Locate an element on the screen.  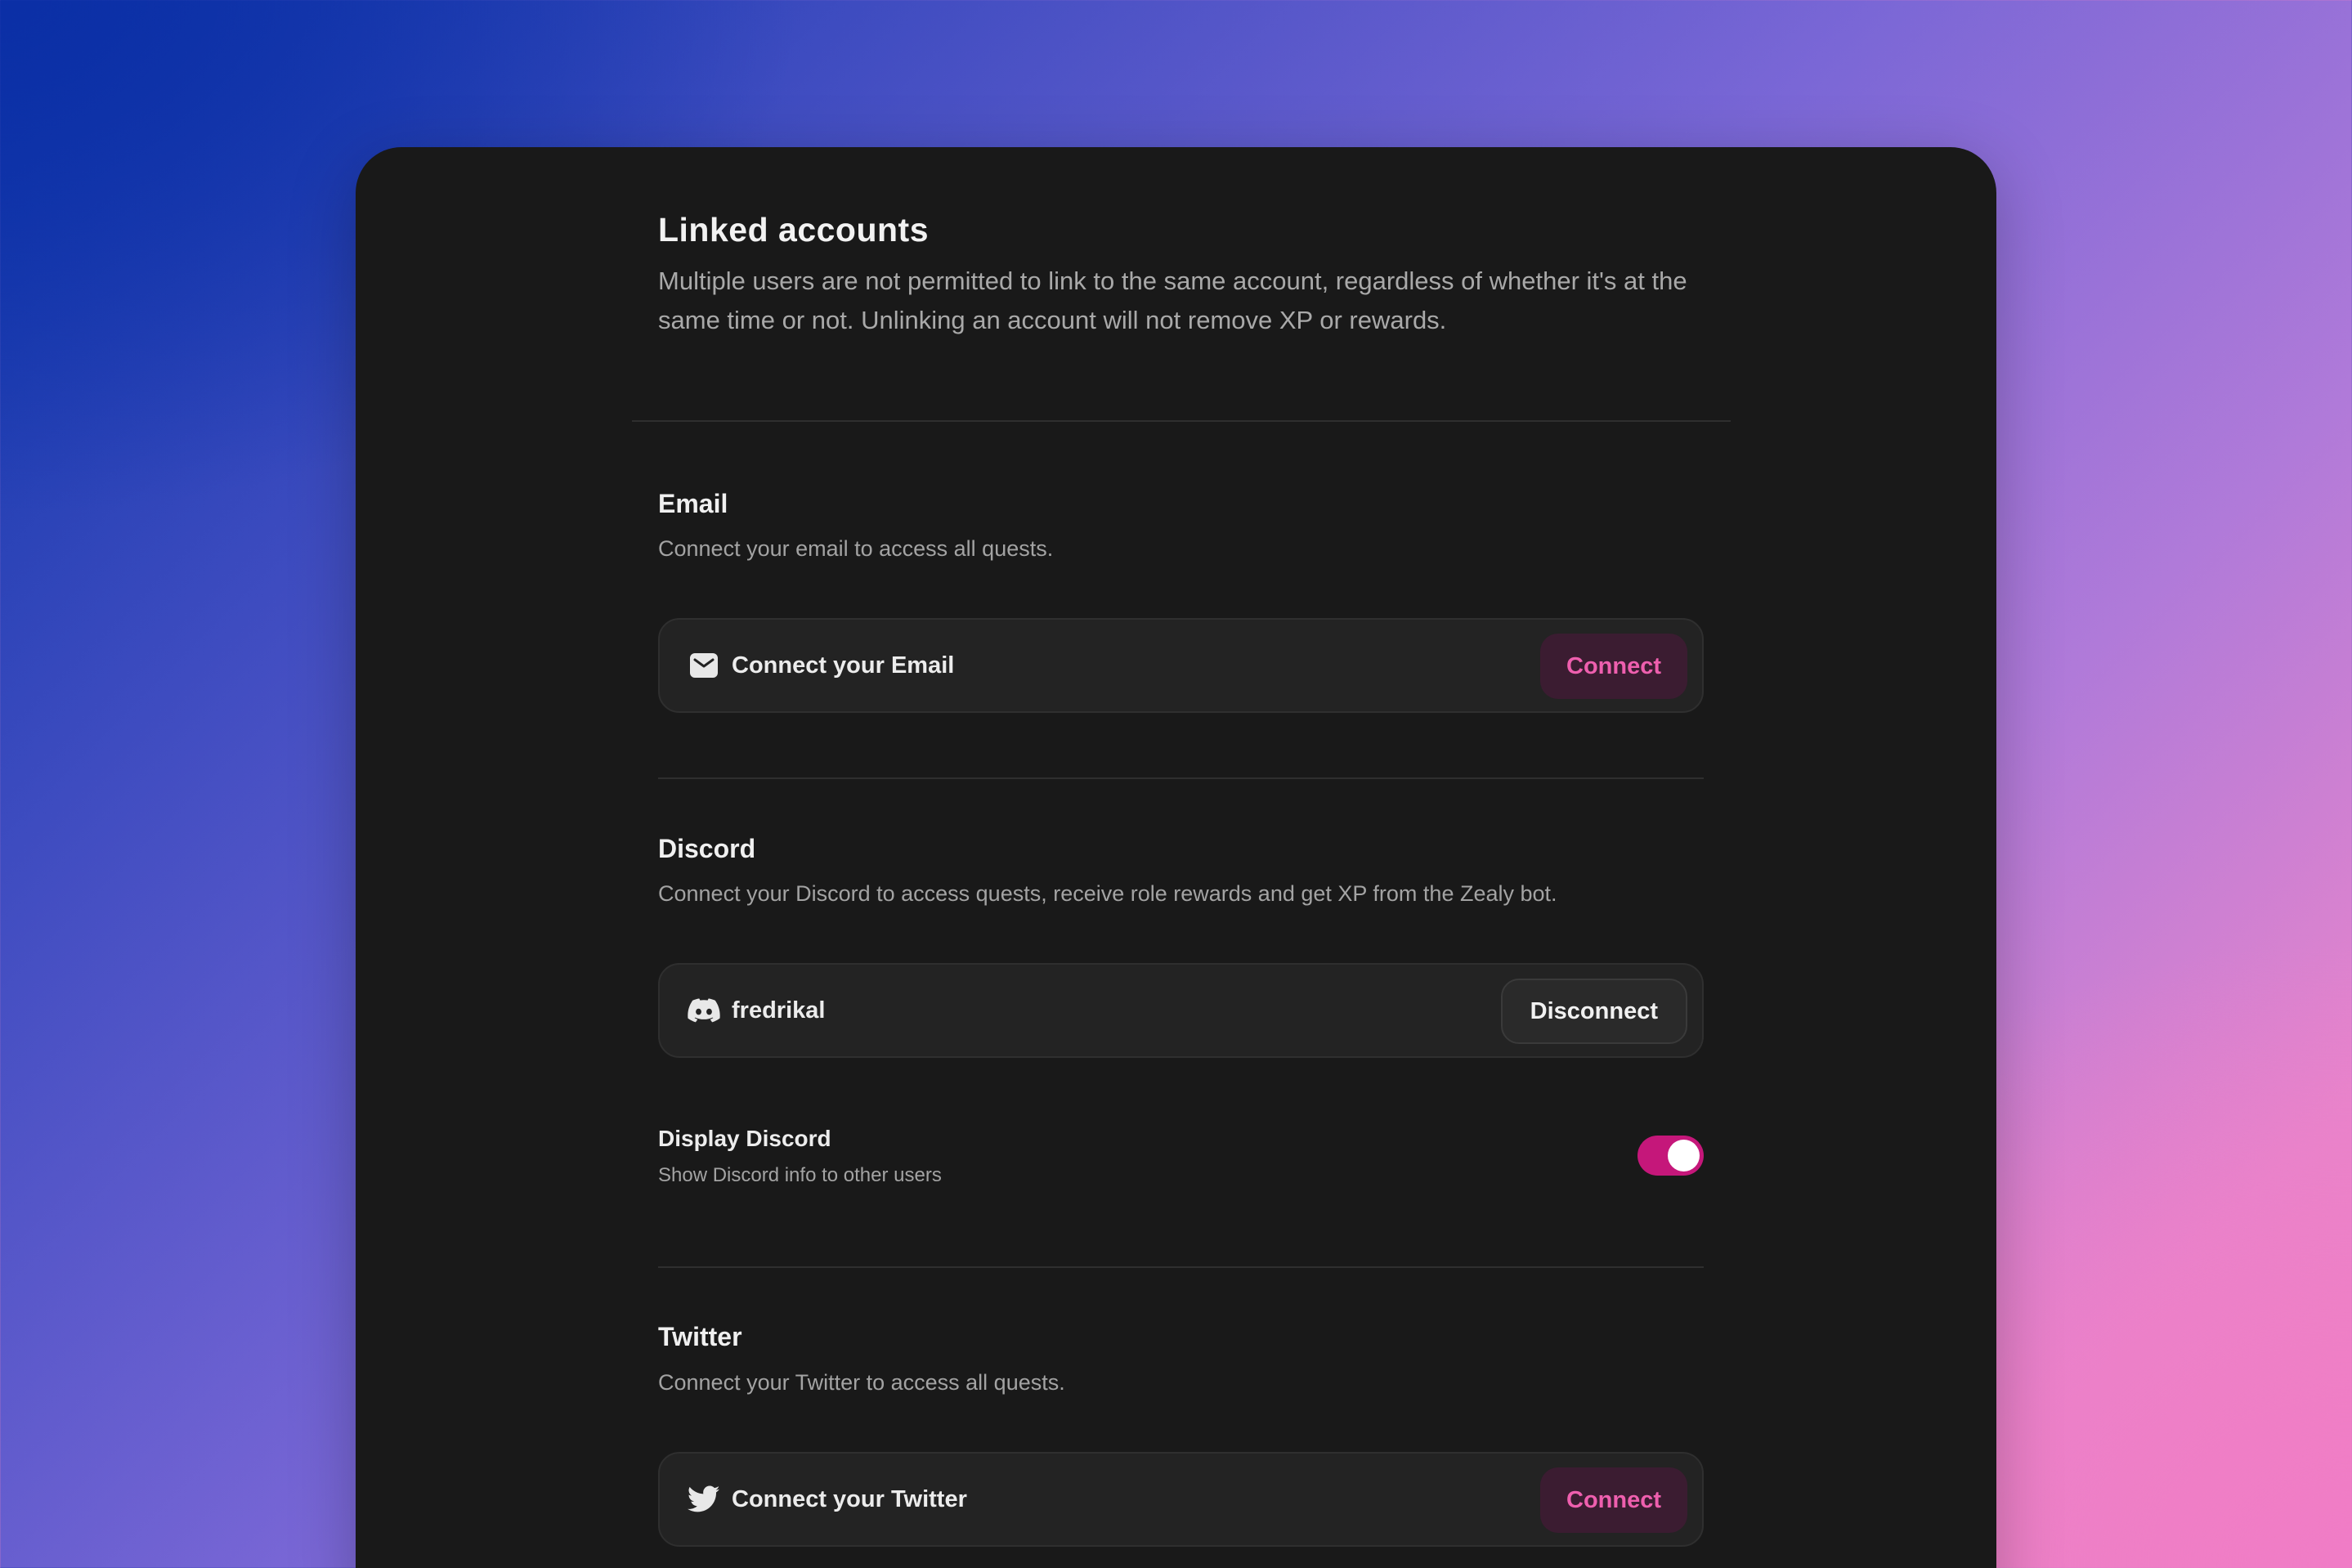
email-connect-row: Connect your Email Connect is located at coordinates (1181, 666).